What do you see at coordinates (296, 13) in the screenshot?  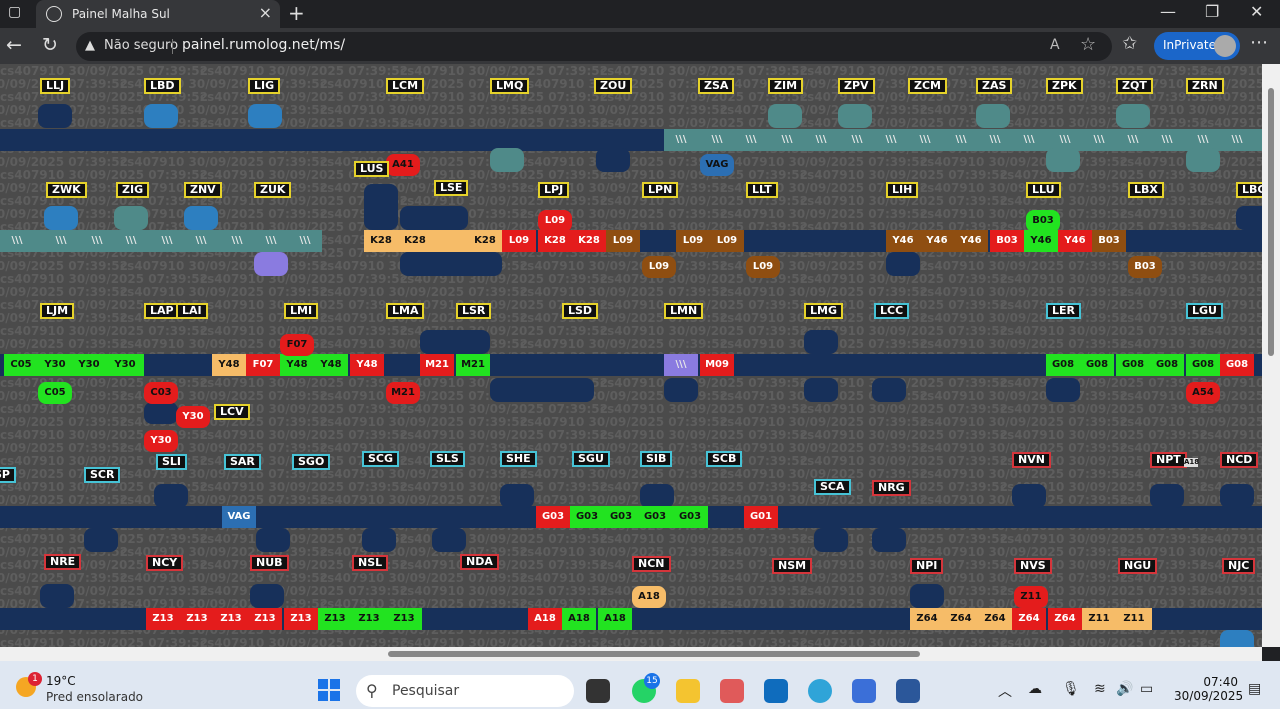 I see `new-tab-icon: +` at bounding box center [296, 13].